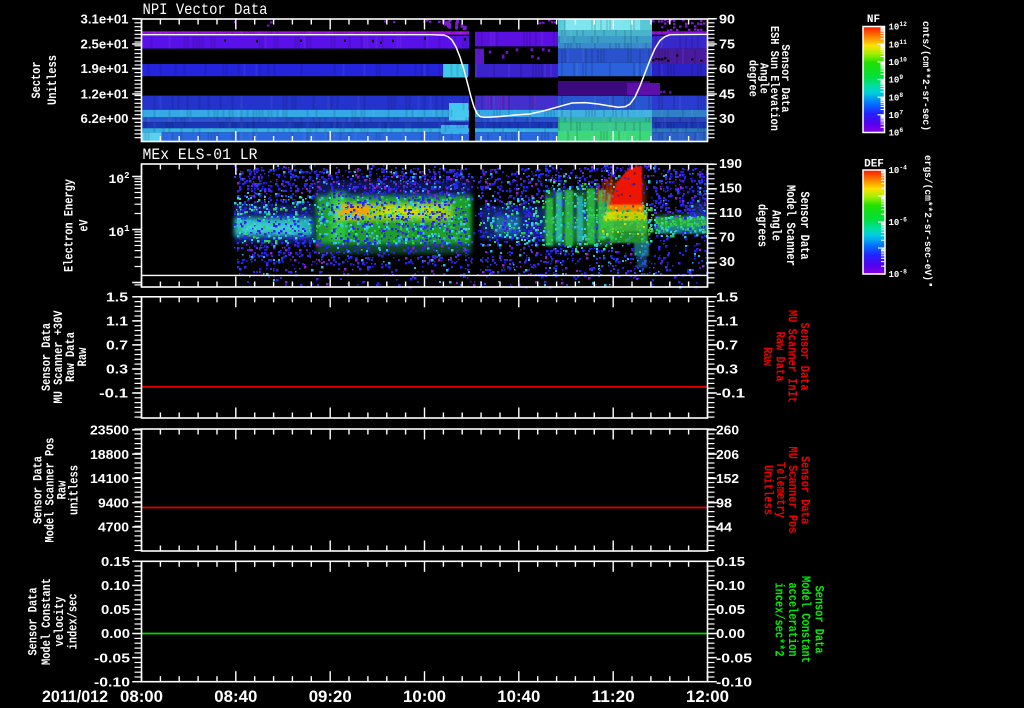 The image size is (1024, 708). Describe the element at coordinates (109, 454) in the screenshot. I see `svg-text: 18800` at that location.